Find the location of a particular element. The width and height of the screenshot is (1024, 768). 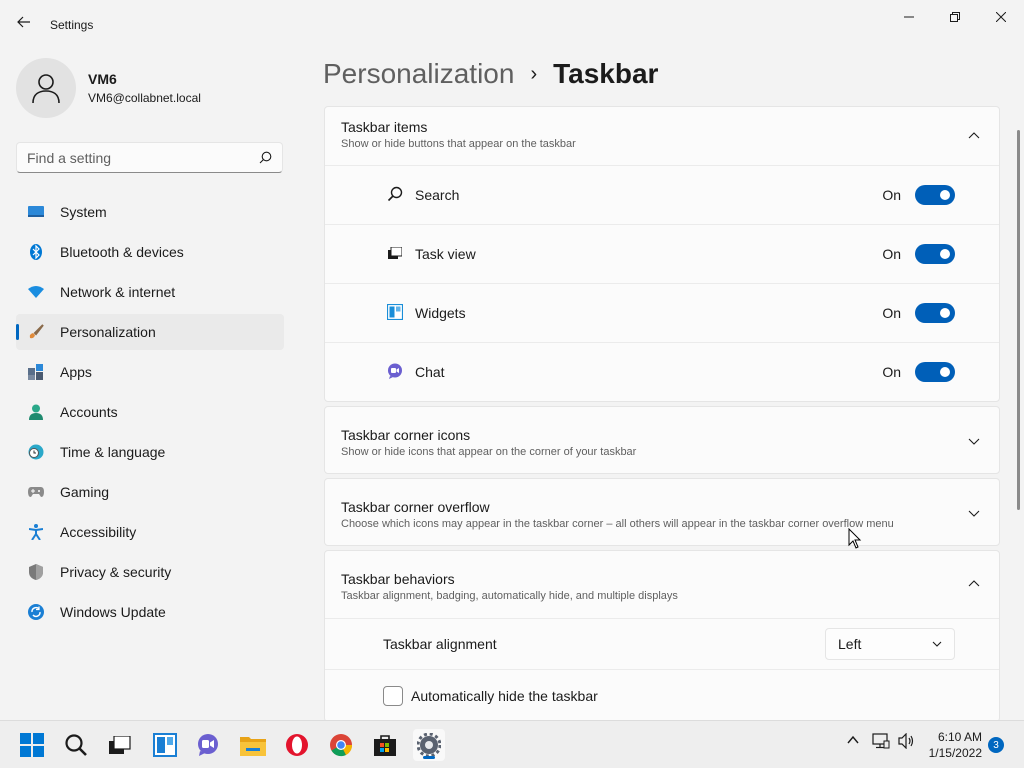

taskbar-store-button is located at coordinates (385, 745).